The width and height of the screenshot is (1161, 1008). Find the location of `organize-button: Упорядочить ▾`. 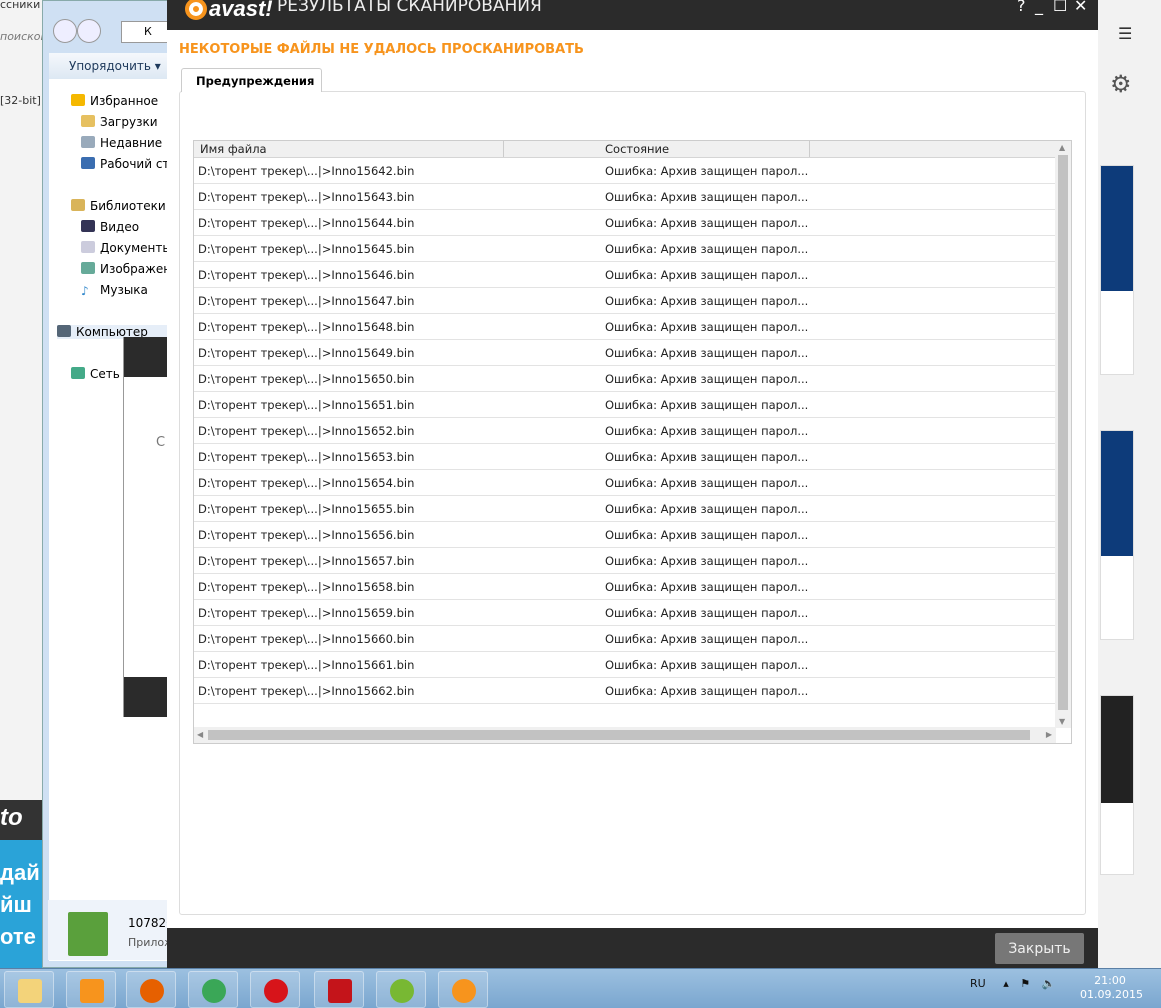

organize-button: Упорядочить ▾ is located at coordinates (111, 66).